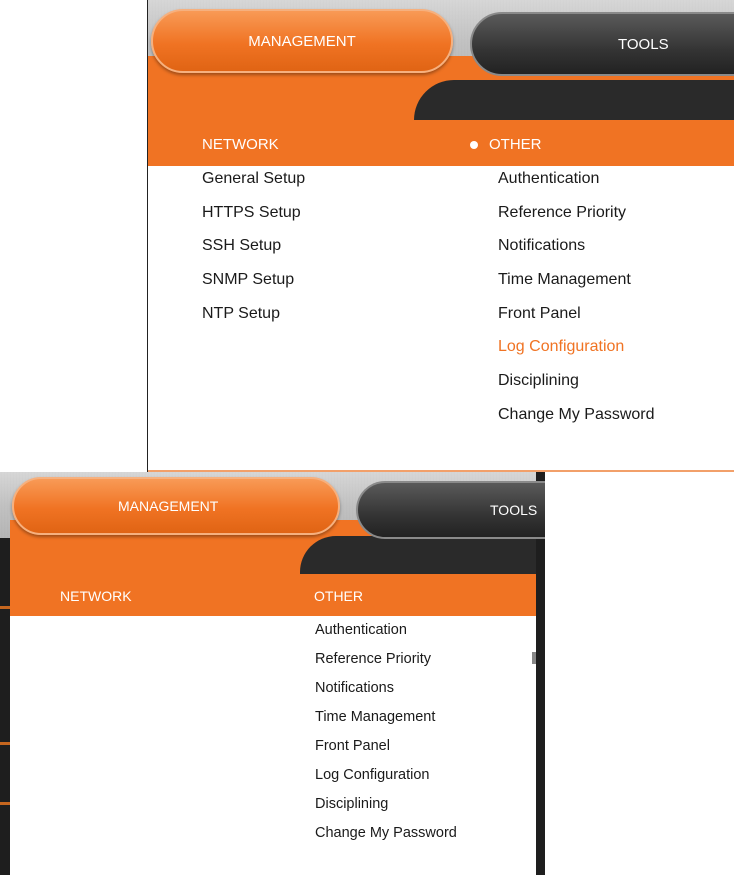 The height and width of the screenshot is (875, 734). What do you see at coordinates (474, 144) in the screenshot?
I see `bullet-icon` at bounding box center [474, 144].